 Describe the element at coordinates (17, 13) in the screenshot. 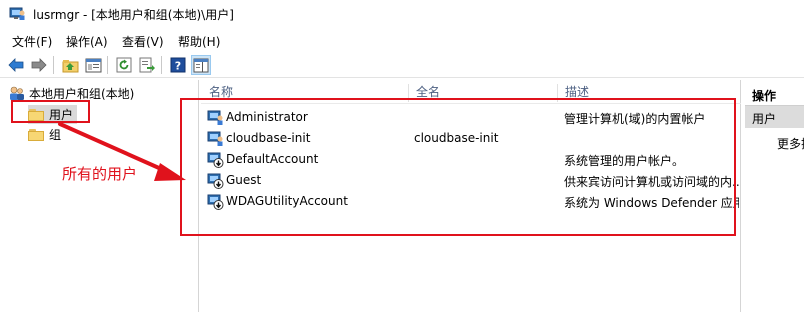

I see `users-app-icon` at that location.